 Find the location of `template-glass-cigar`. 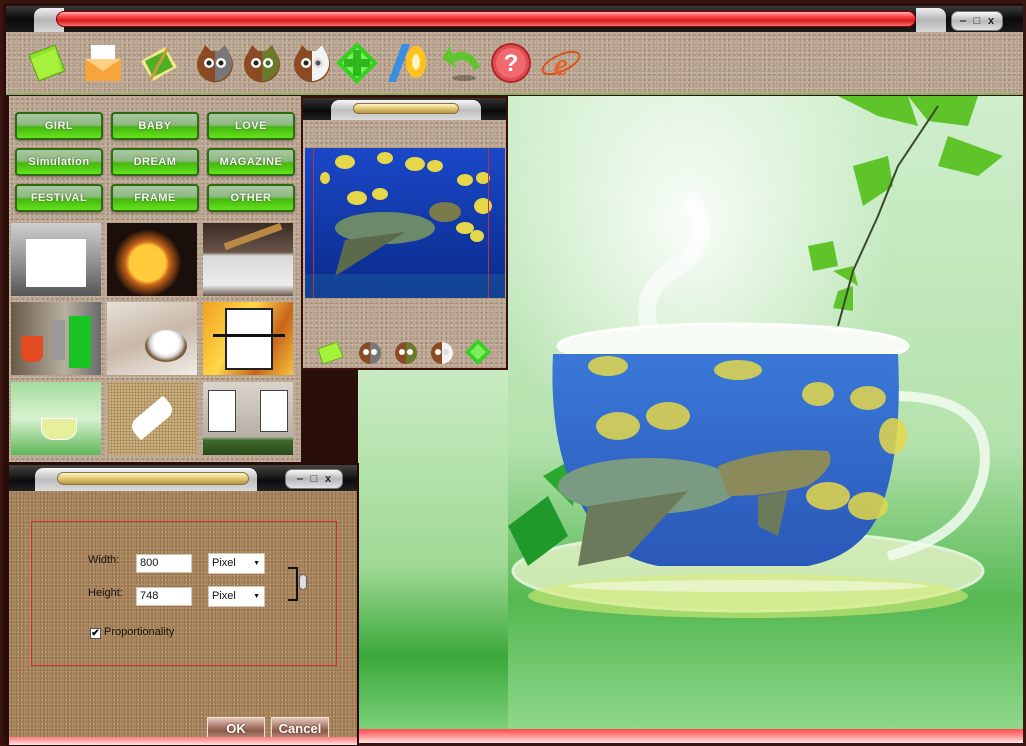

template-glass-cigar is located at coordinates (248, 259).